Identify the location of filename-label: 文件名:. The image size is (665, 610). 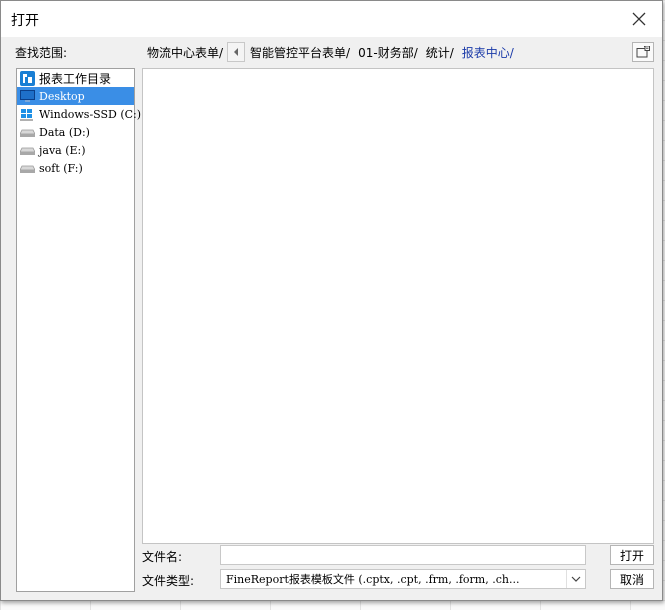
(162, 557).